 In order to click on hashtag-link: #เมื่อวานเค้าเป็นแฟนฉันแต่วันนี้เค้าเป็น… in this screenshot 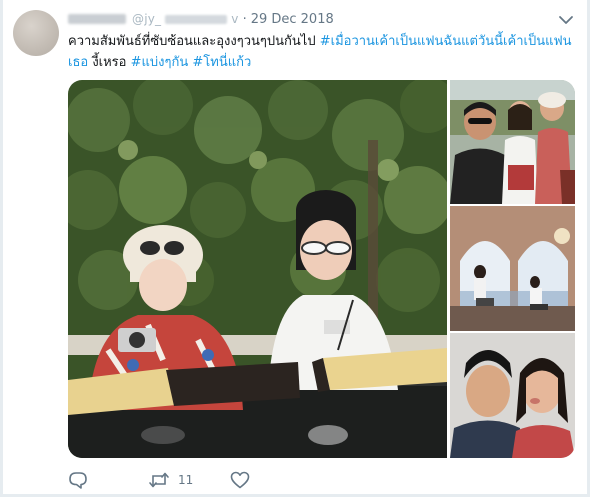, I will do `click(446, 41)`.